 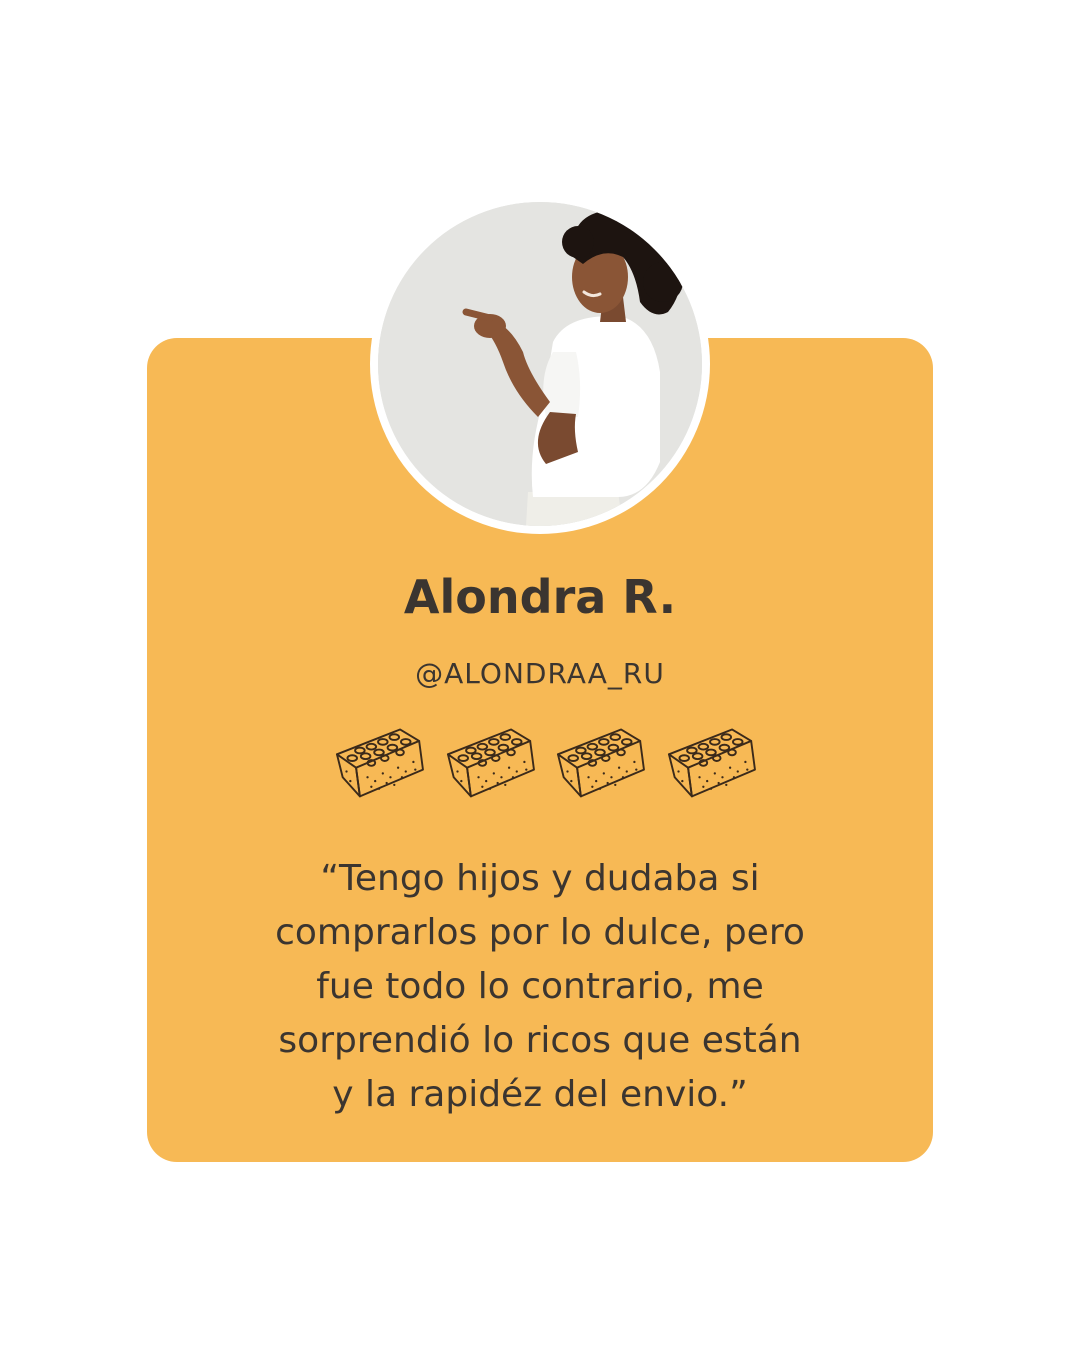 I want to click on avatar, so click(x=540, y=364).